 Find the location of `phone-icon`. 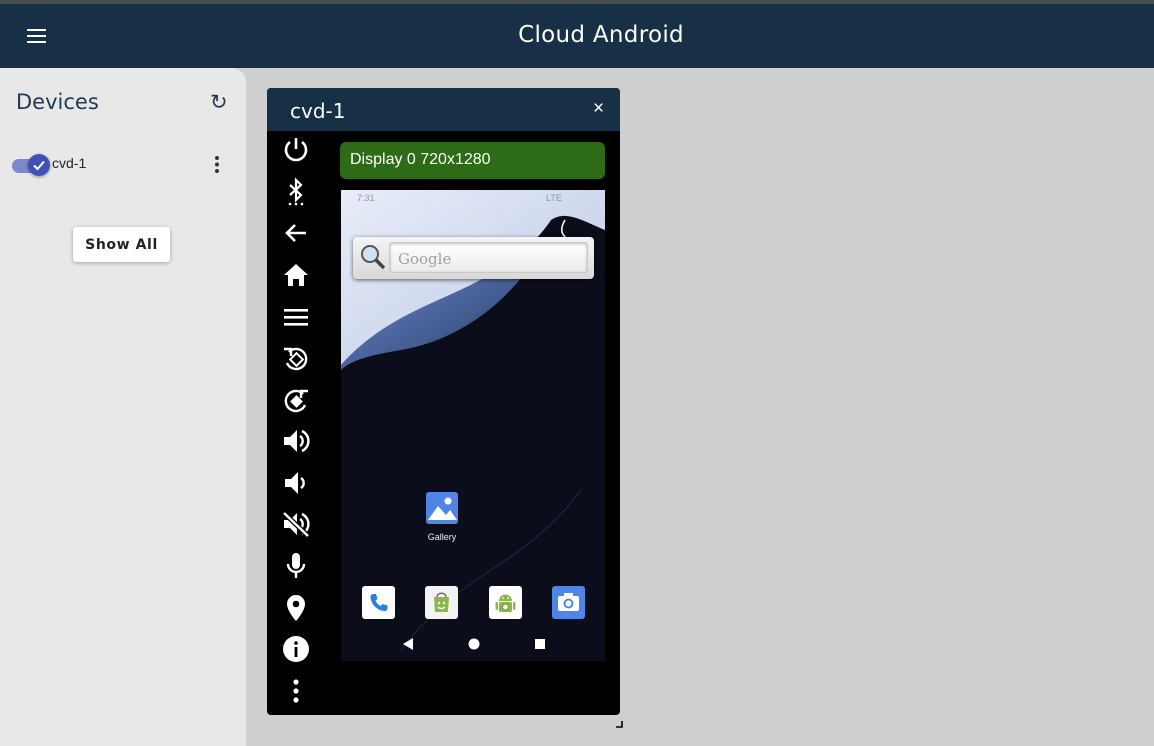

phone-icon is located at coordinates (378, 602).